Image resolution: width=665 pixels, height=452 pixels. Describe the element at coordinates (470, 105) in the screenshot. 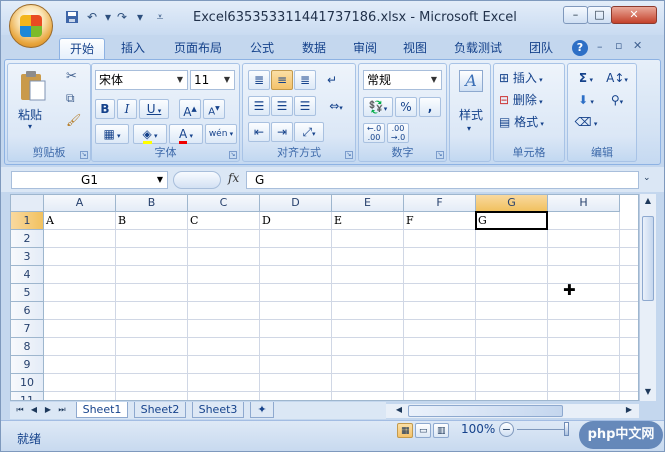

I see `styles-button: A 样式 ▾` at that location.